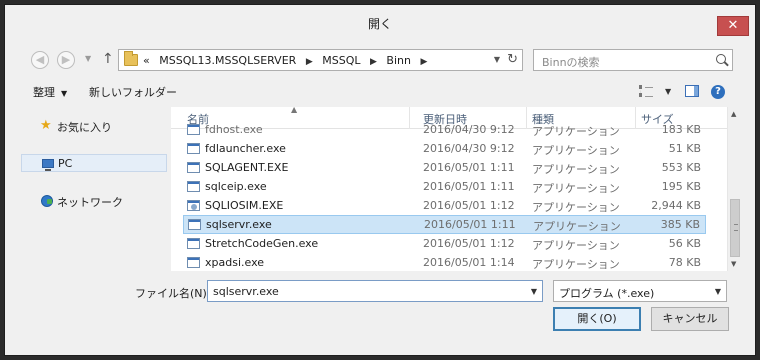  What do you see at coordinates (40, 60) in the screenshot?
I see `back-button: ◀` at bounding box center [40, 60].